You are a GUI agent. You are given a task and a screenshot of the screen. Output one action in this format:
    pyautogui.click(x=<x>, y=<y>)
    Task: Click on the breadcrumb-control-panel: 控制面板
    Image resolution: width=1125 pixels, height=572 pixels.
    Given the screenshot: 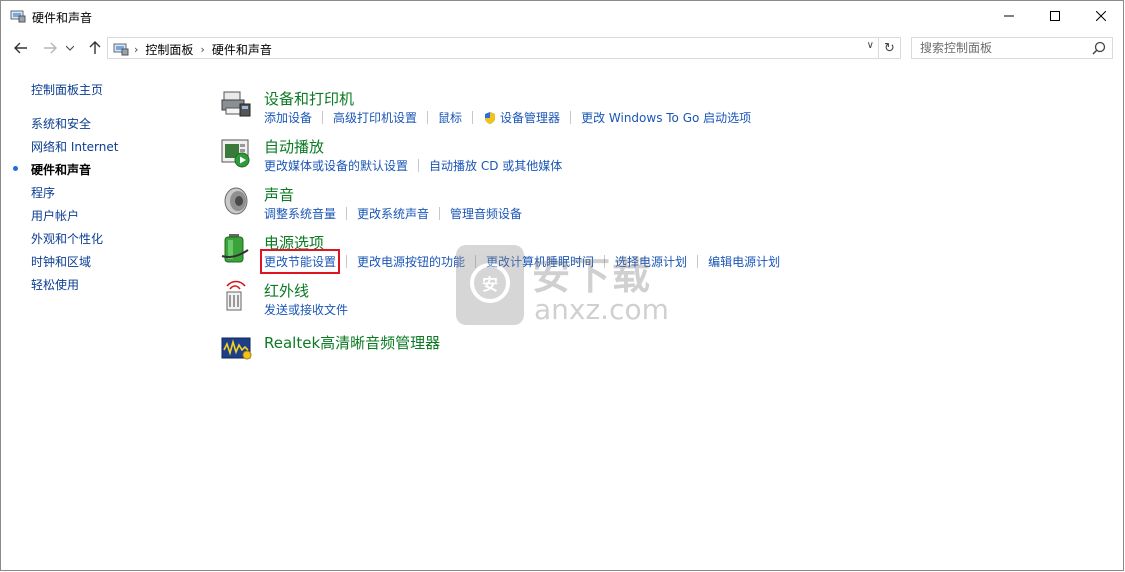 What is the action you would take?
    pyautogui.click(x=169, y=49)
    